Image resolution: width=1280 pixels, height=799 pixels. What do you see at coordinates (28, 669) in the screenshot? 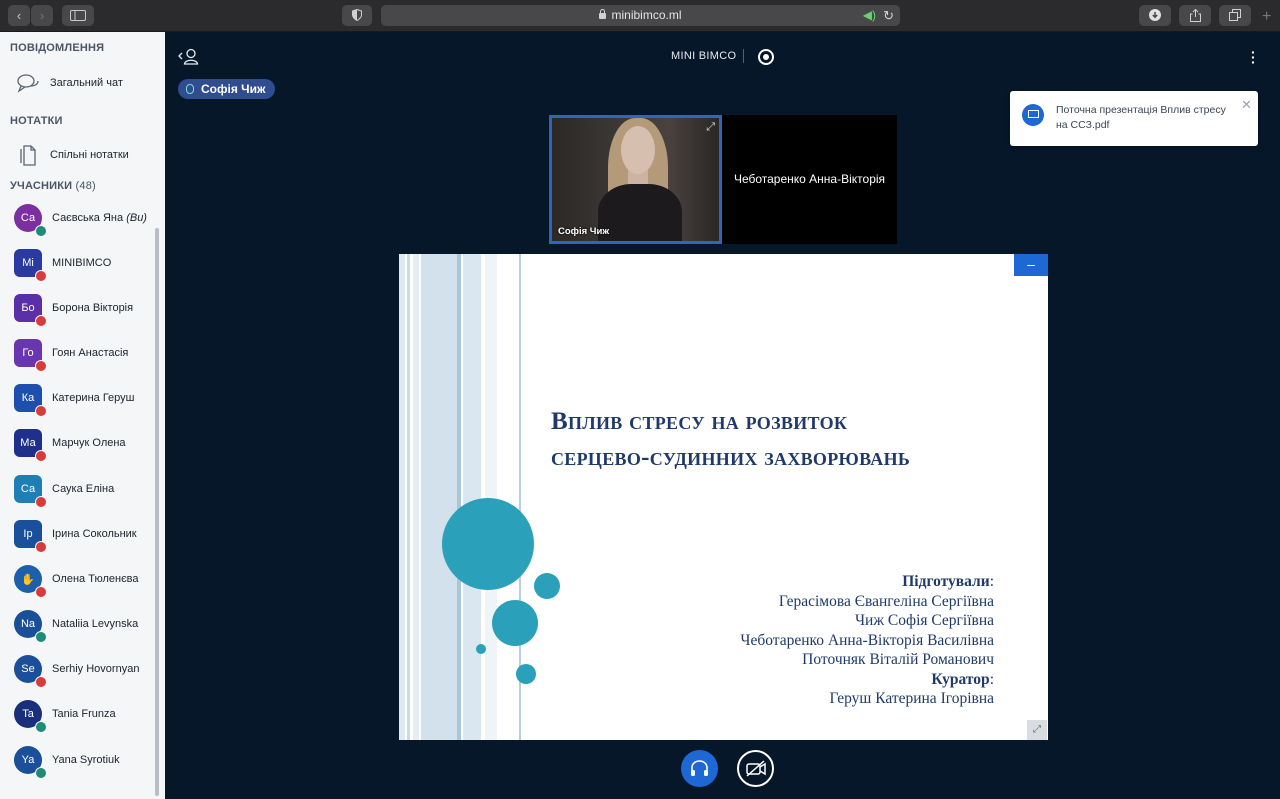
I see `avatar-initials: Se` at bounding box center [28, 669].